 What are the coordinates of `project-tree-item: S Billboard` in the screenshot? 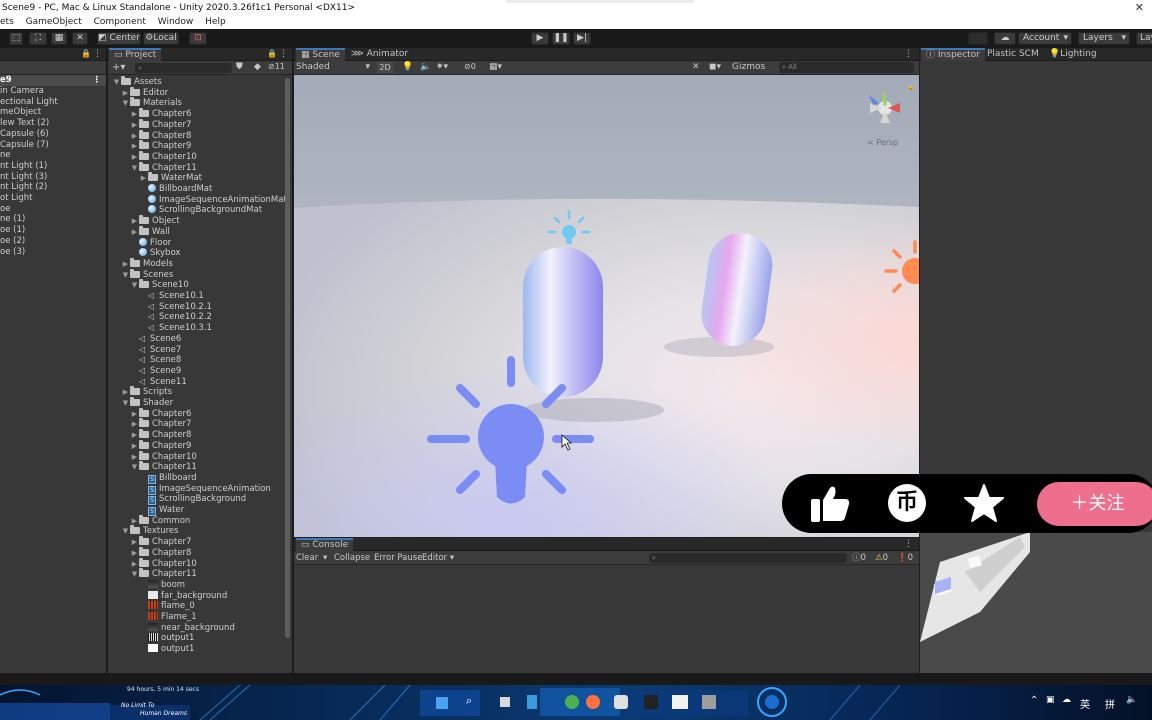 It's located at (167, 478).